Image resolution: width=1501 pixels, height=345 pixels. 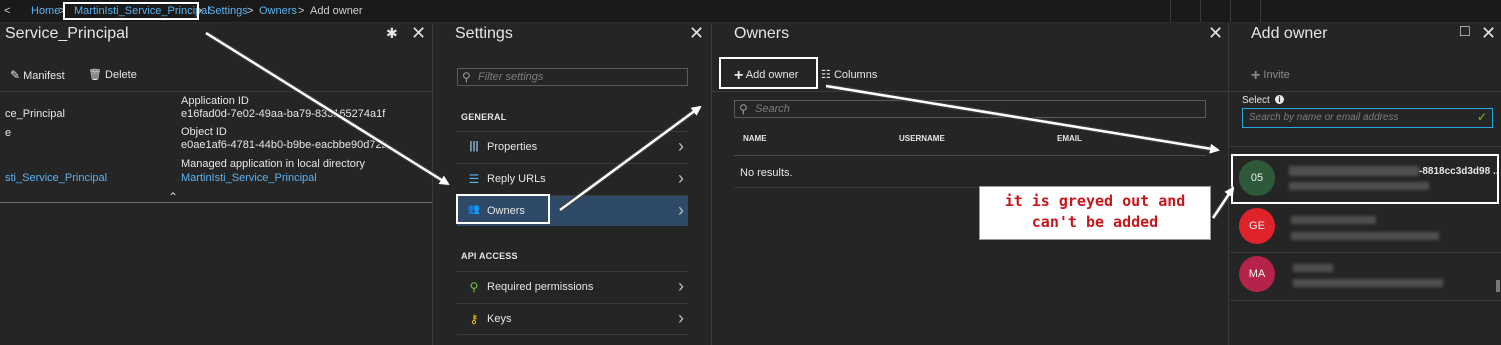 I want to click on annotation-line-2: can't be added, so click(x=1095, y=222).